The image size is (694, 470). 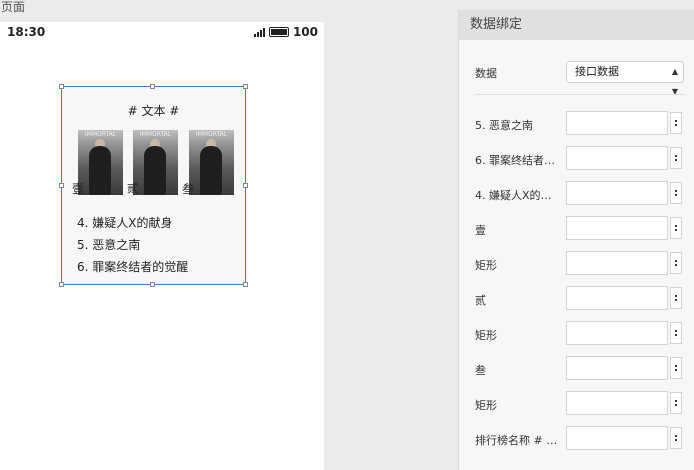 I want to click on resize-handle-n, so click(x=152, y=86).